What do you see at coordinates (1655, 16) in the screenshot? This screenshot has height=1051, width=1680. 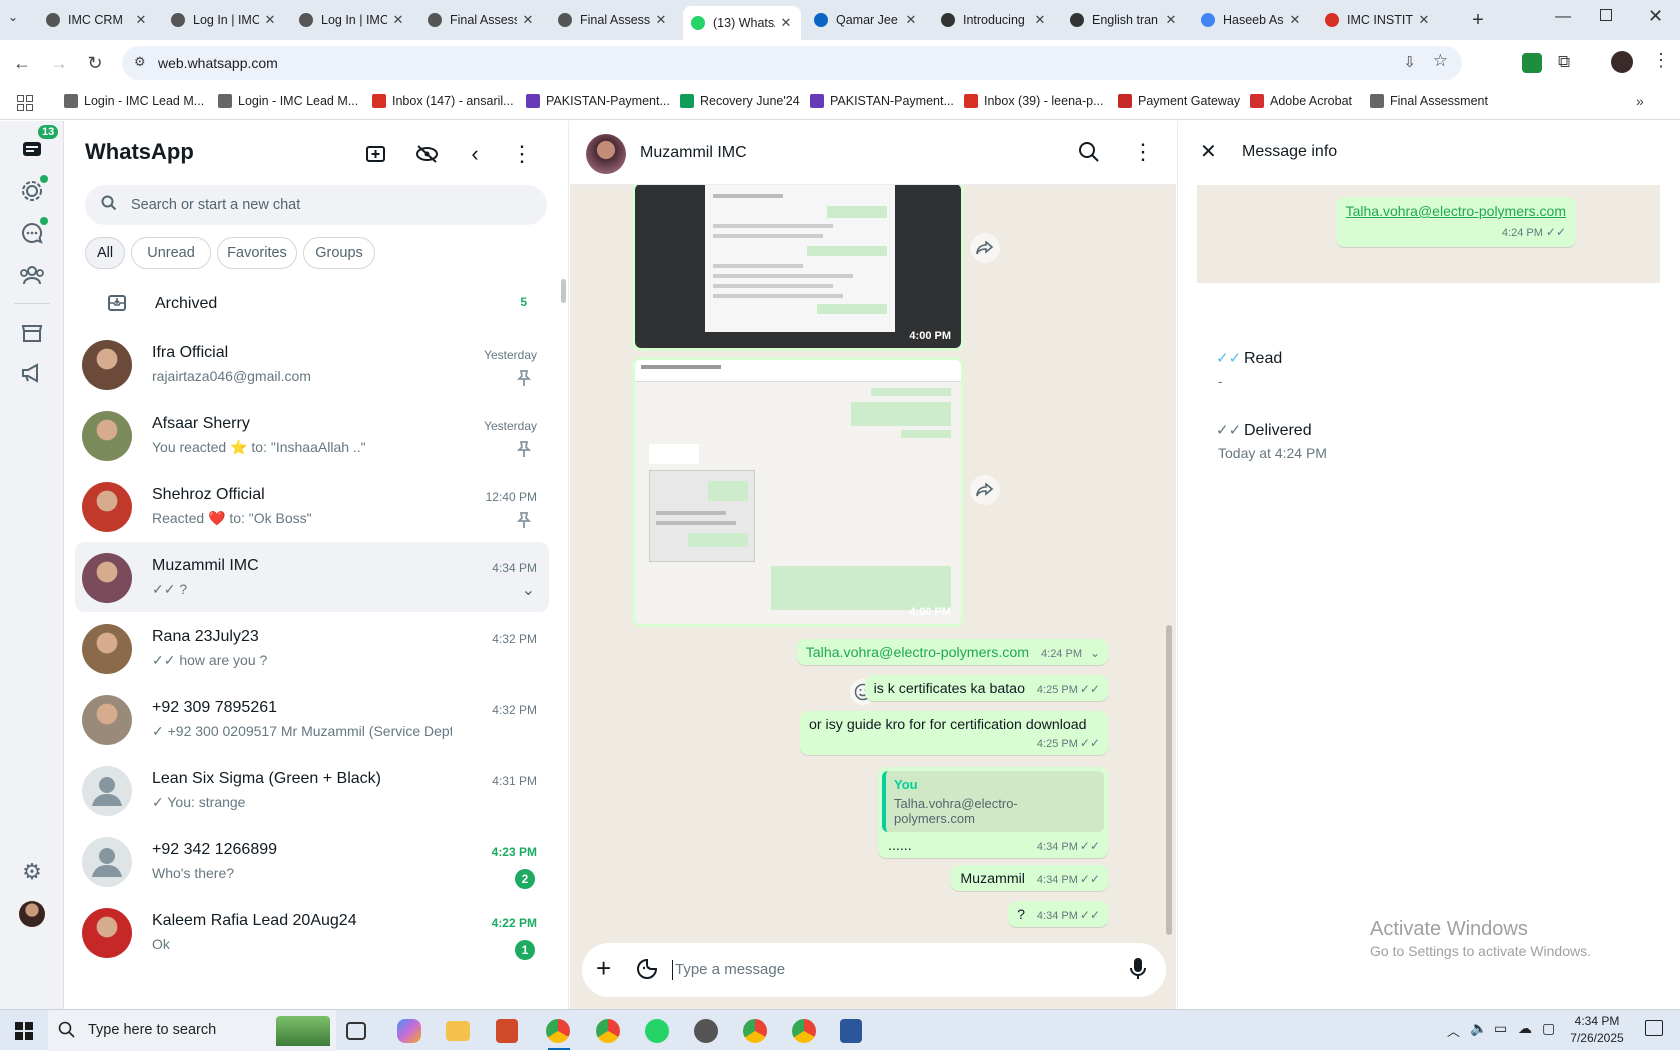 I see `close-window-button: ✕` at bounding box center [1655, 16].